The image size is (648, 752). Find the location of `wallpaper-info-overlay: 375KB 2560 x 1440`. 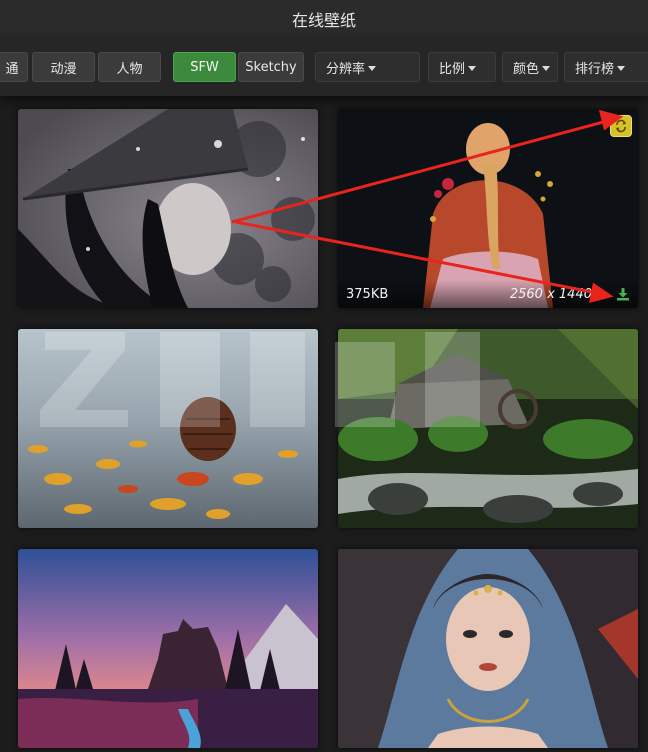

wallpaper-info-overlay: 375KB 2560 x 1440 is located at coordinates (488, 294).